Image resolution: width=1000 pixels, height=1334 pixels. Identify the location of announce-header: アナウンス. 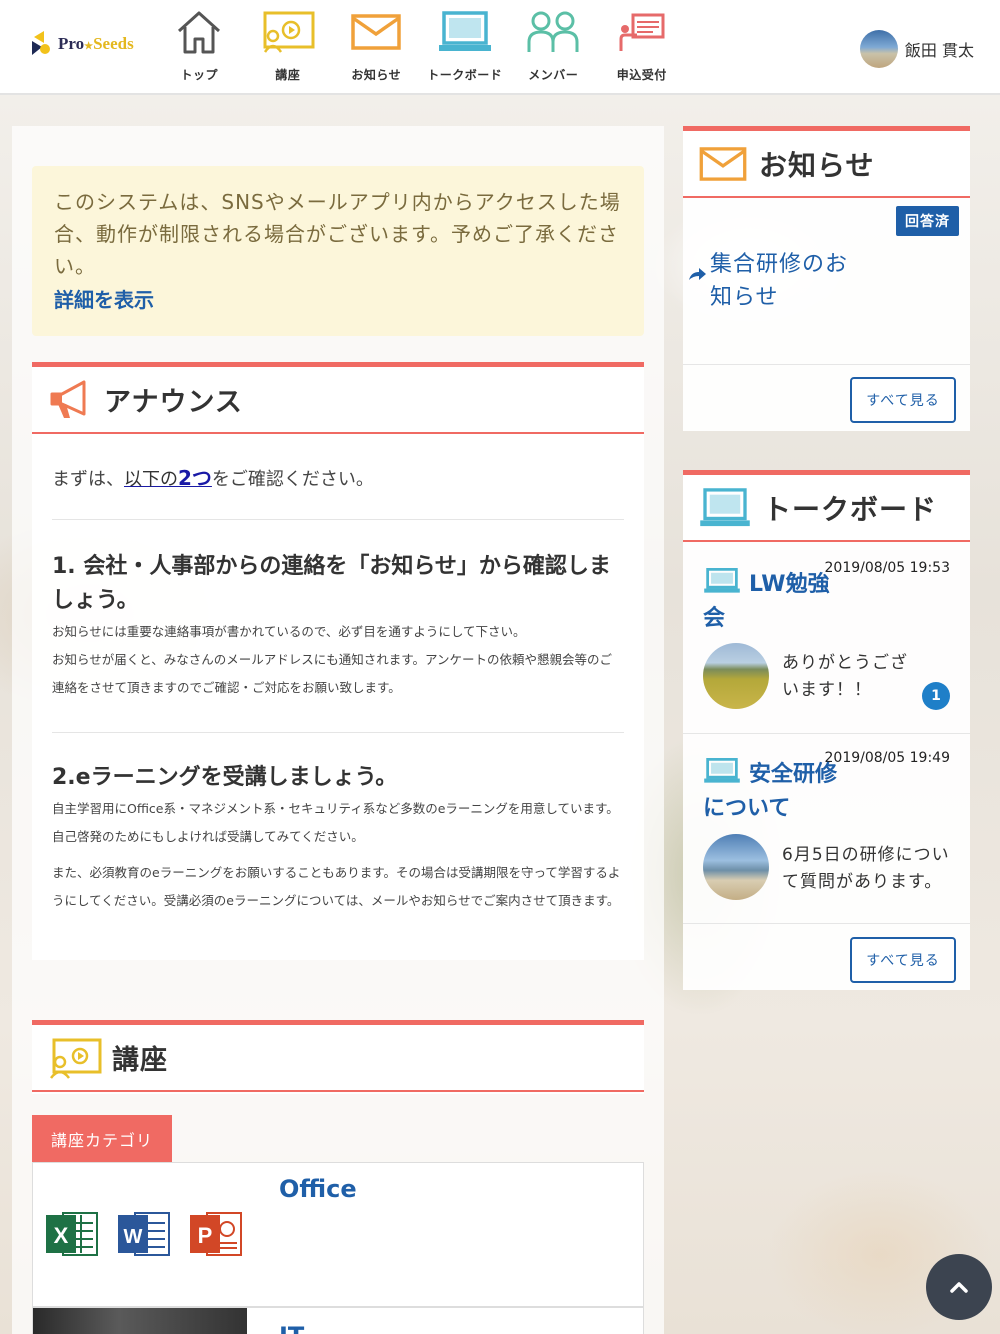
(338, 398).